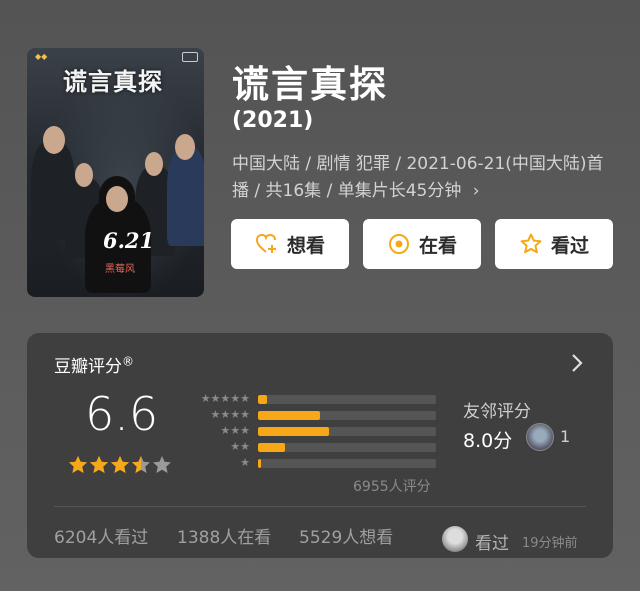  I want to click on avatar, so click(455, 539).